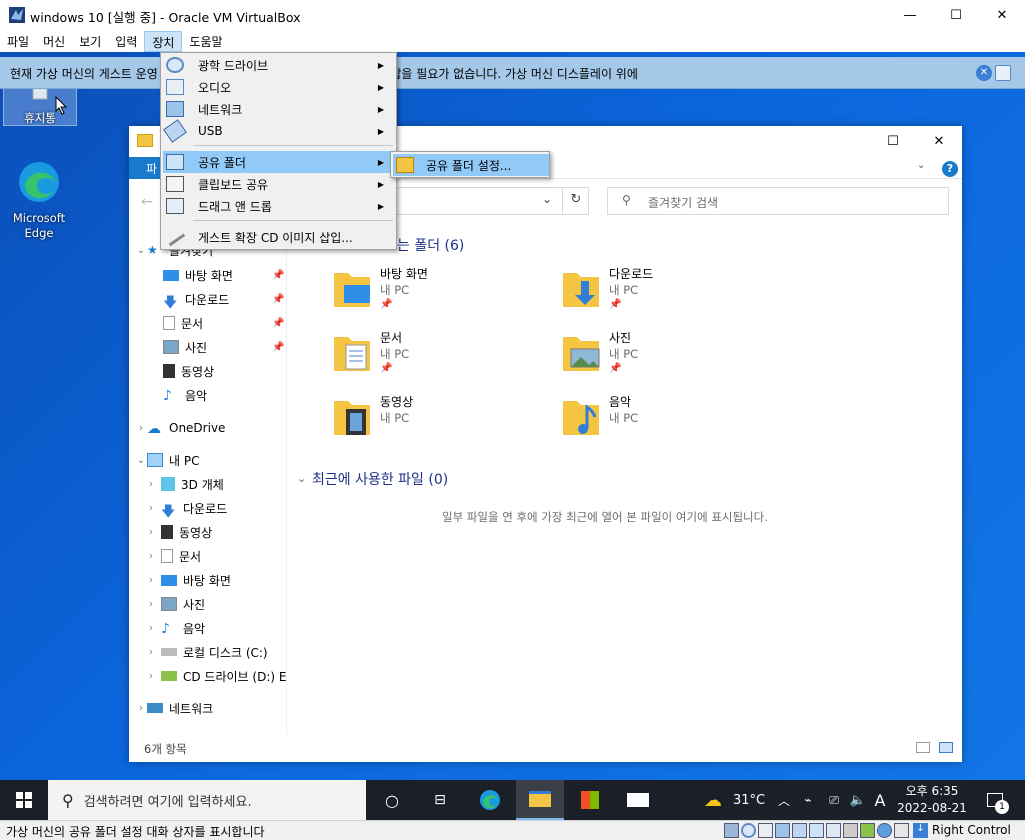 Image resolution: width=1025 pixels, height=840 pixels. What do you see at coordinates (224, 532) in the screenshot?
I see `nav-pc-videos: › 동영상` at bounding box center [224, 532].